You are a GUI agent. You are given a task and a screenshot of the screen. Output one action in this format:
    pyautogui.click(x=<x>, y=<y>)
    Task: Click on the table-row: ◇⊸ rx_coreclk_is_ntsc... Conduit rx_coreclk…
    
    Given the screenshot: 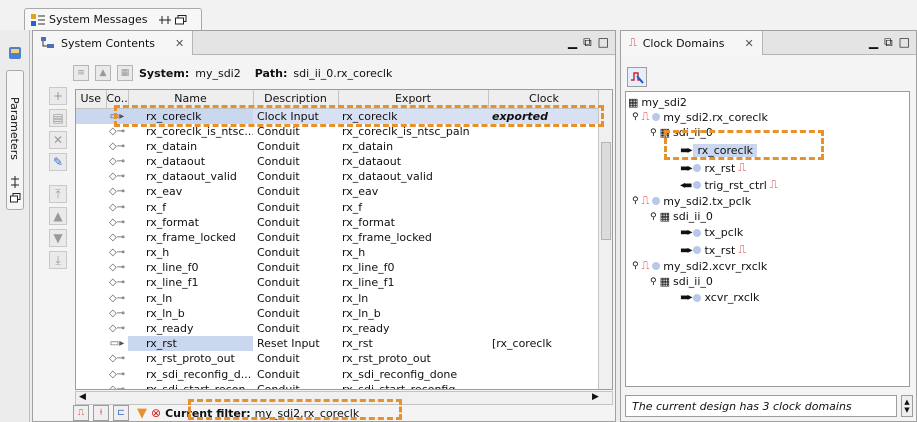 What is the action you would take?
    pyautogui.click(x=338, y=131)
    